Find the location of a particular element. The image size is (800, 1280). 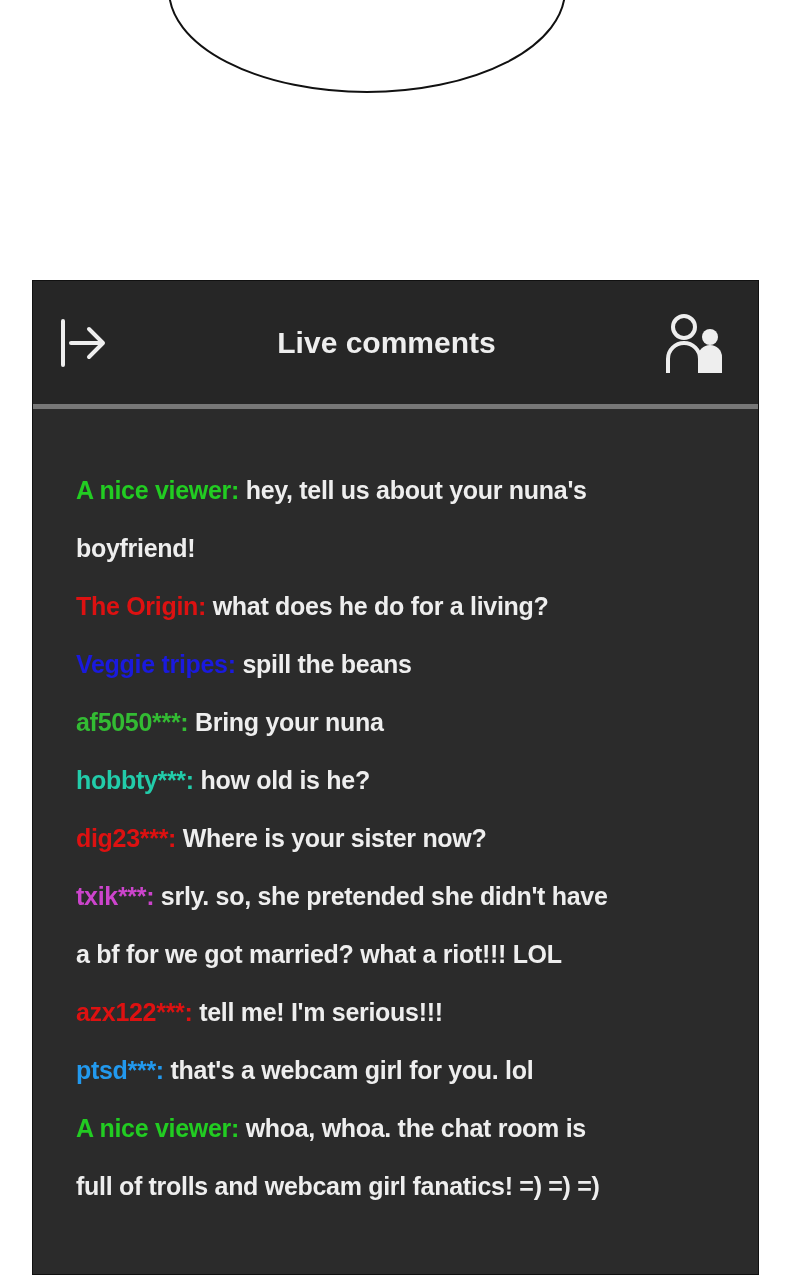

username: Veggie tripes: is located at coordinates (156, 664).